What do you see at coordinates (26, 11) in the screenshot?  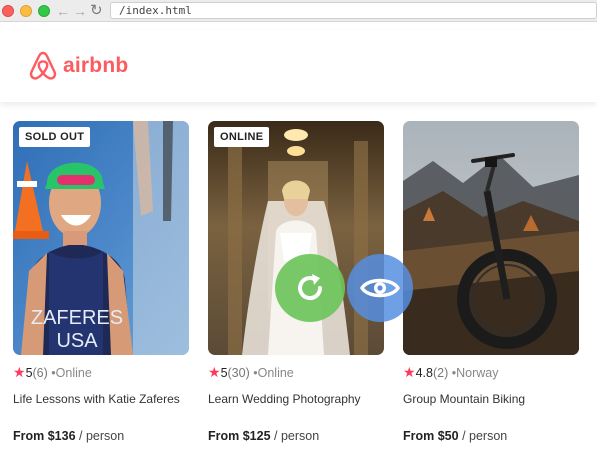 I see `minimize-window-button` at bounding box center [26, 11].